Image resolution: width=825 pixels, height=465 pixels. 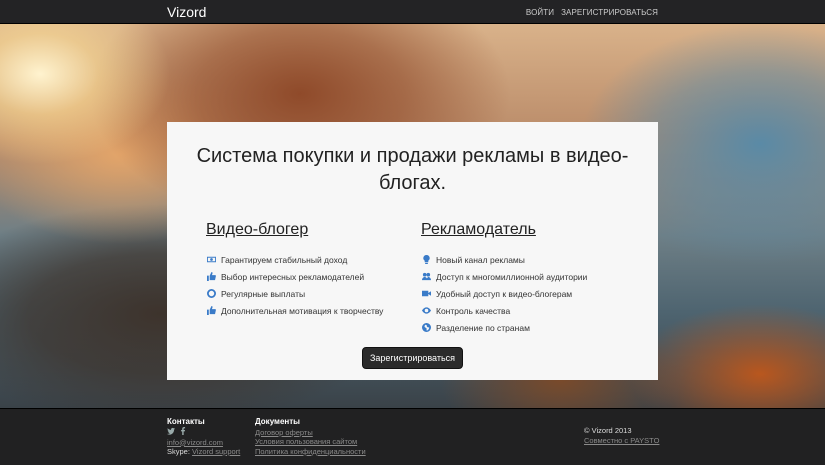 I want to click on lightbulb-icon, so click(x=426, y=260).